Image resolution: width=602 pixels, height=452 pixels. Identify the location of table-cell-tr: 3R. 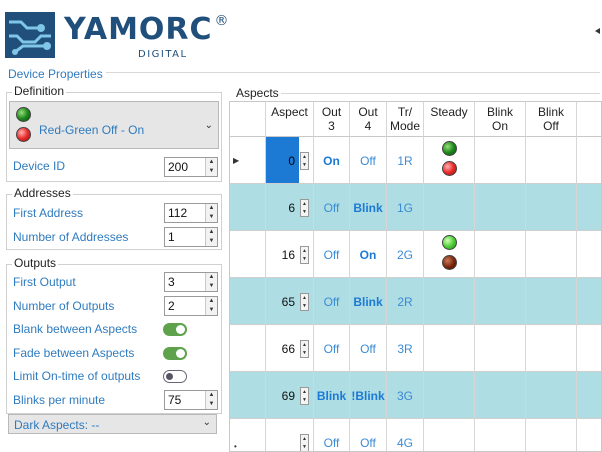
(405, 348).